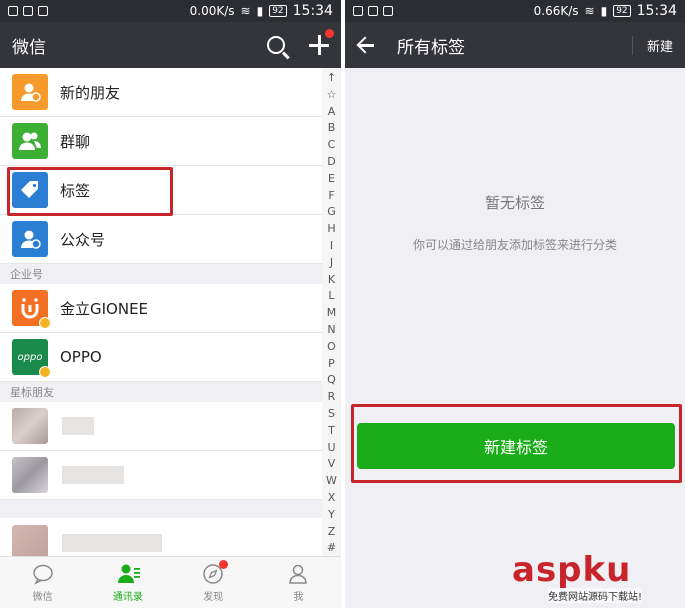 The width and height of the screenshot is (685, 608). What do you see at coordinates (331, 196) in the screenshot?
I see `index-letter: F` at bounding box center [331, 196].